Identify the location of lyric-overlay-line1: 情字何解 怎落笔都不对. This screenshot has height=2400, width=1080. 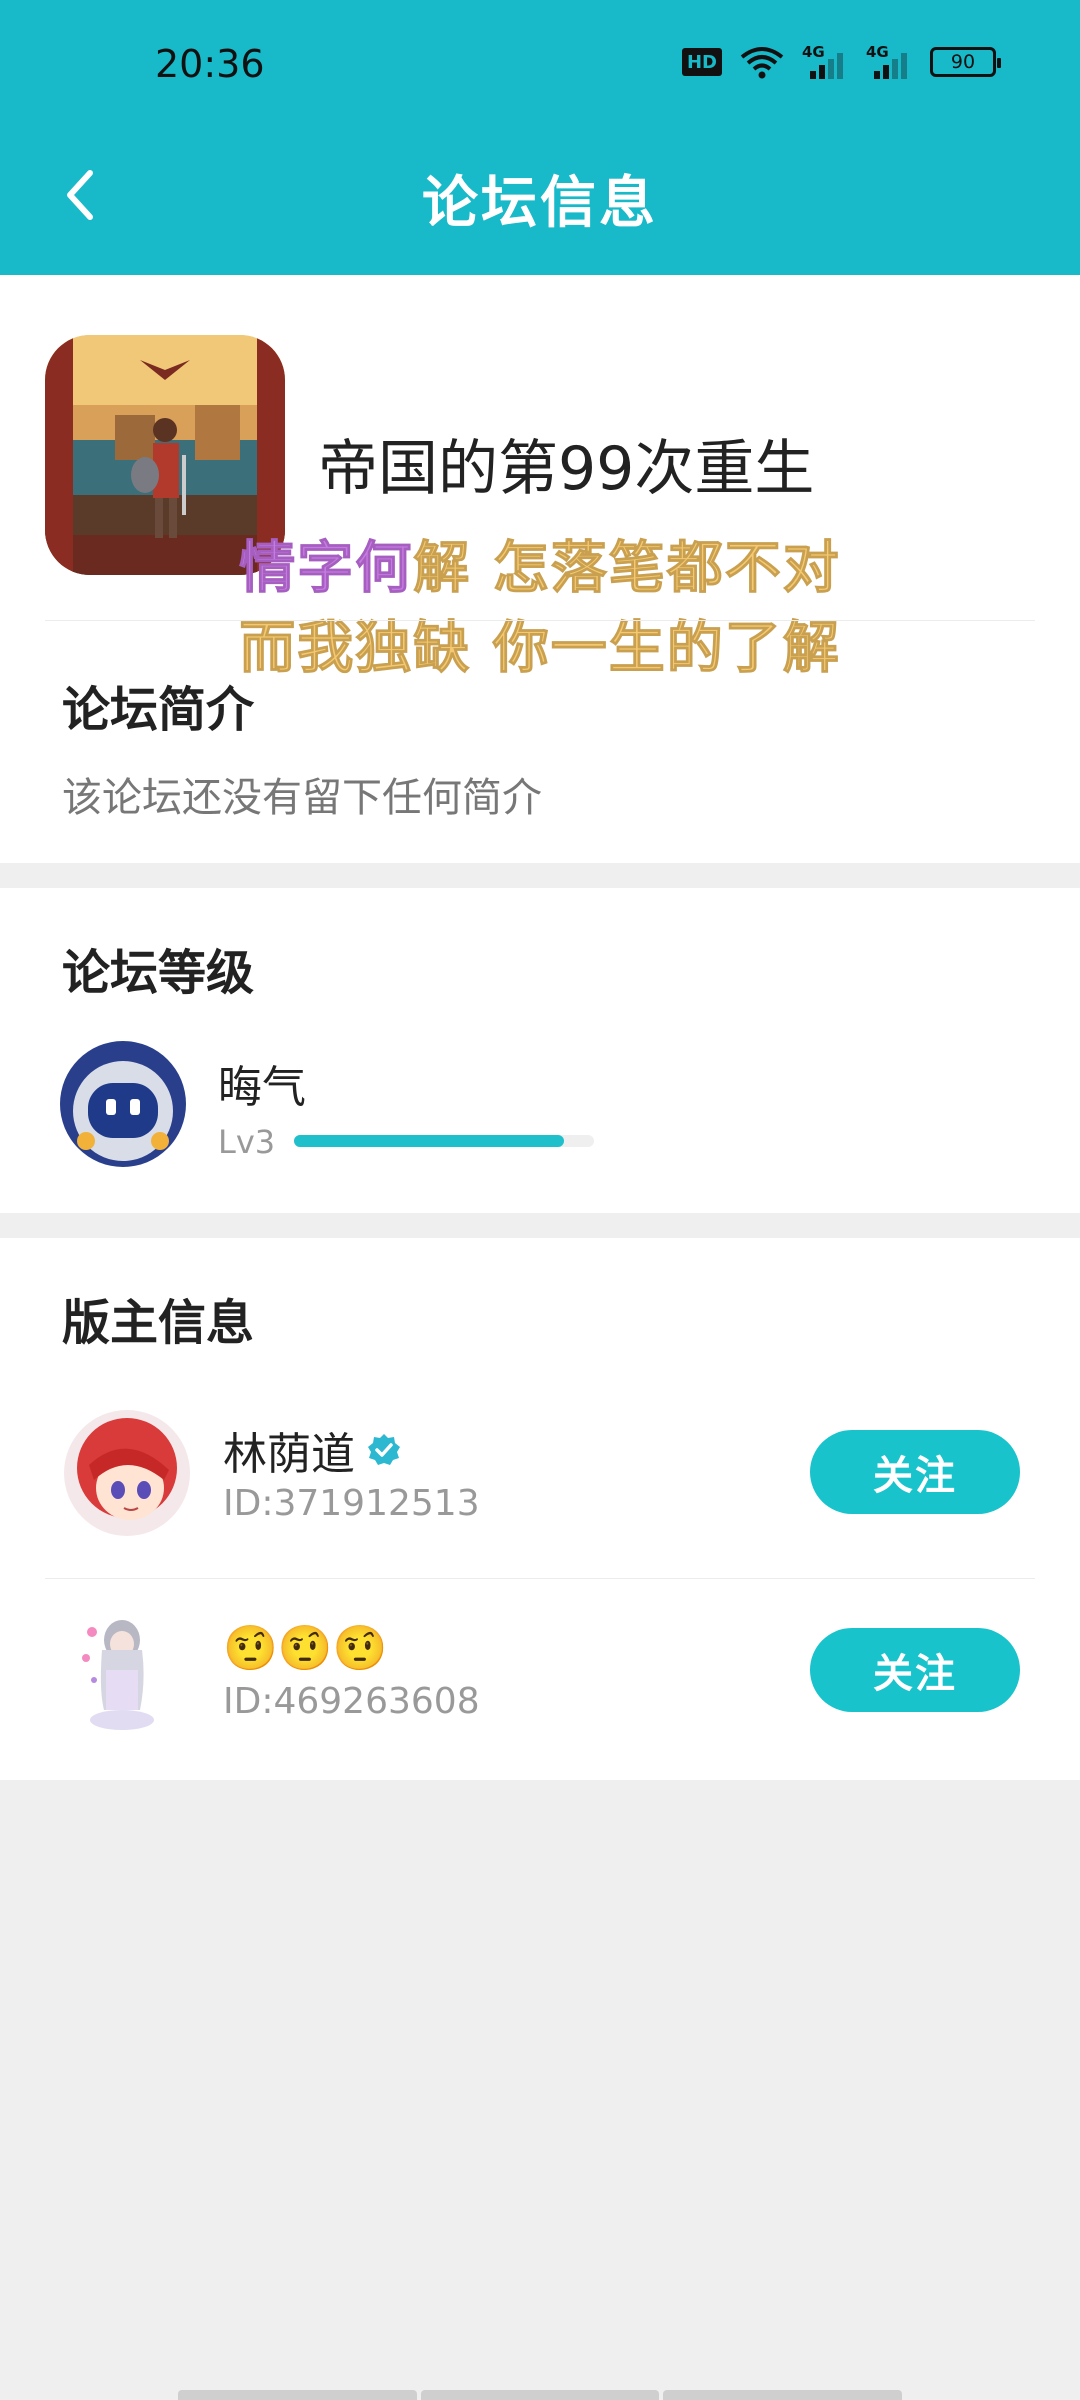
(540, 563).